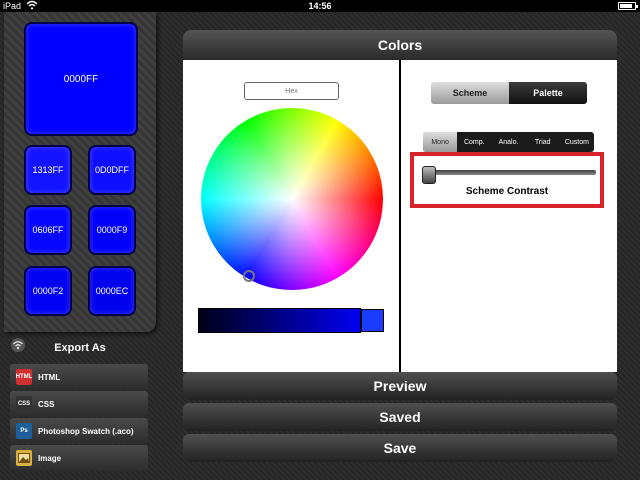 Image resolution: width=640 pixels, height=480 pixels. What do you see at coordinates (24, 404) in the screenshot?
I see `css-icon: CSS` at bounding box center [24, 404].